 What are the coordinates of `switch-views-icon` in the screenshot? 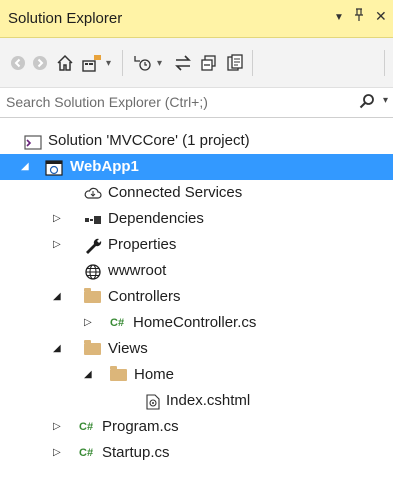 It's located at (92, 63).